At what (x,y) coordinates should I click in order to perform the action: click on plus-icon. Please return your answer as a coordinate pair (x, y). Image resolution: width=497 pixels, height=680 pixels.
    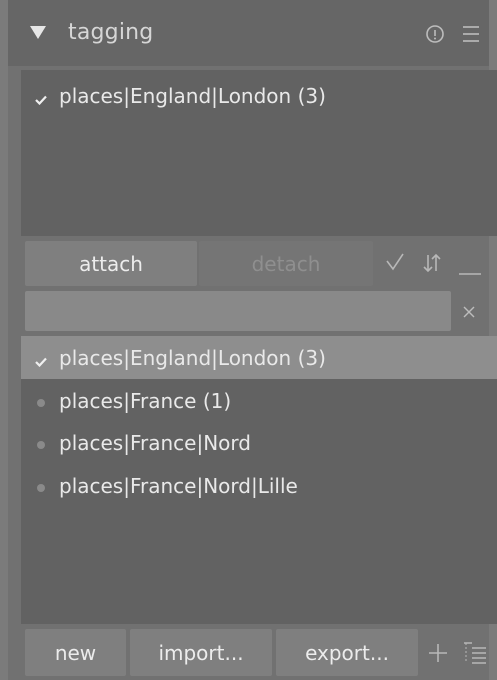
    Looking at the image, I should click on (438, 655).